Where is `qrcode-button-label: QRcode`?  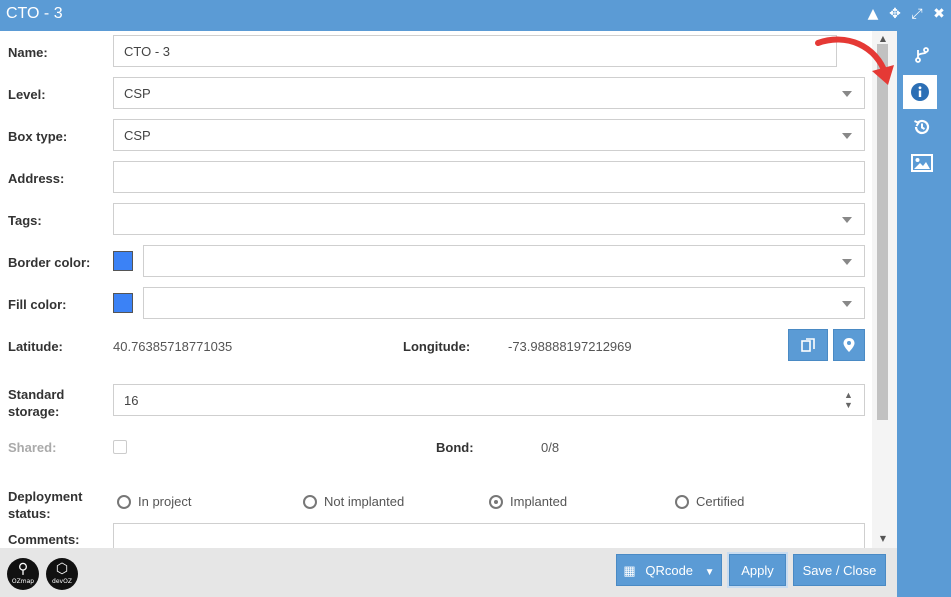 qrcode-button-label: QRcode is located at coordinates (669, 570).